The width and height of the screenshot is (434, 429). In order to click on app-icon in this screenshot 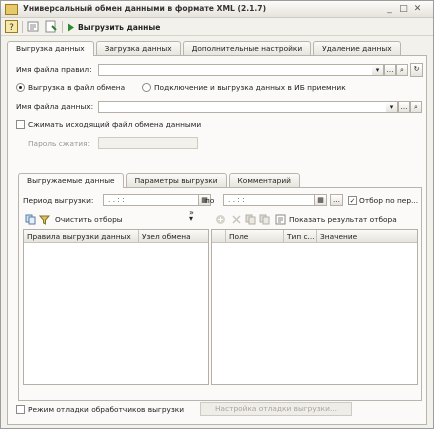, I will do `click(11, 9)`.